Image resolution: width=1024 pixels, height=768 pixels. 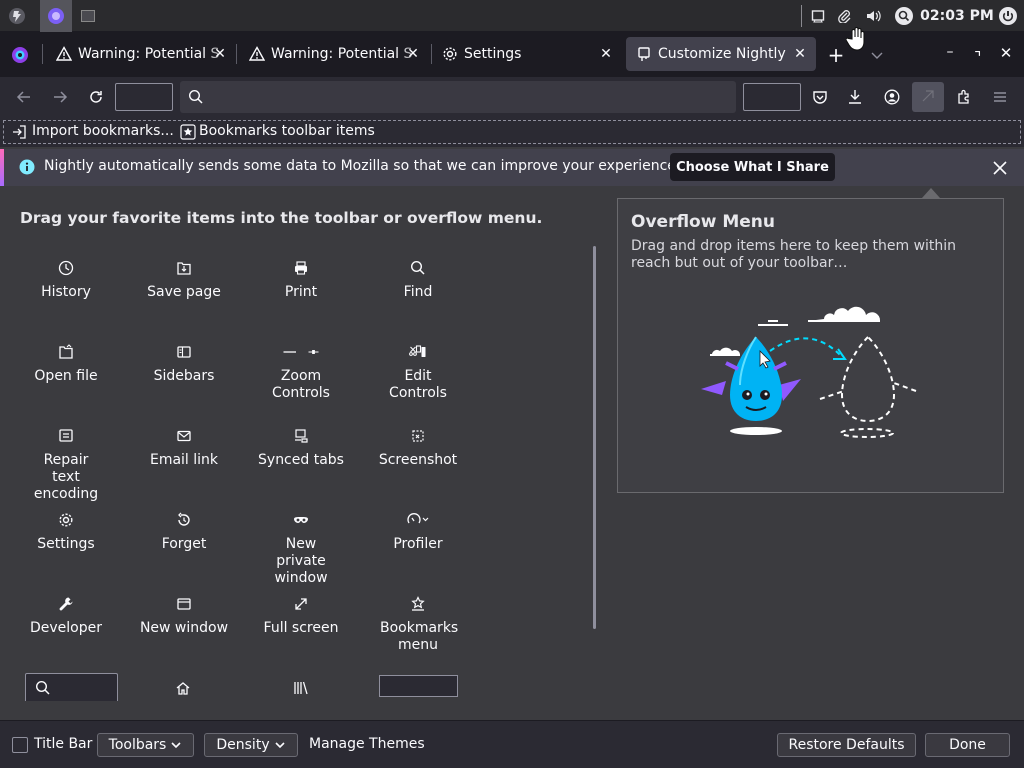 I want to click on search-field-item, so click(x=71, y=687).